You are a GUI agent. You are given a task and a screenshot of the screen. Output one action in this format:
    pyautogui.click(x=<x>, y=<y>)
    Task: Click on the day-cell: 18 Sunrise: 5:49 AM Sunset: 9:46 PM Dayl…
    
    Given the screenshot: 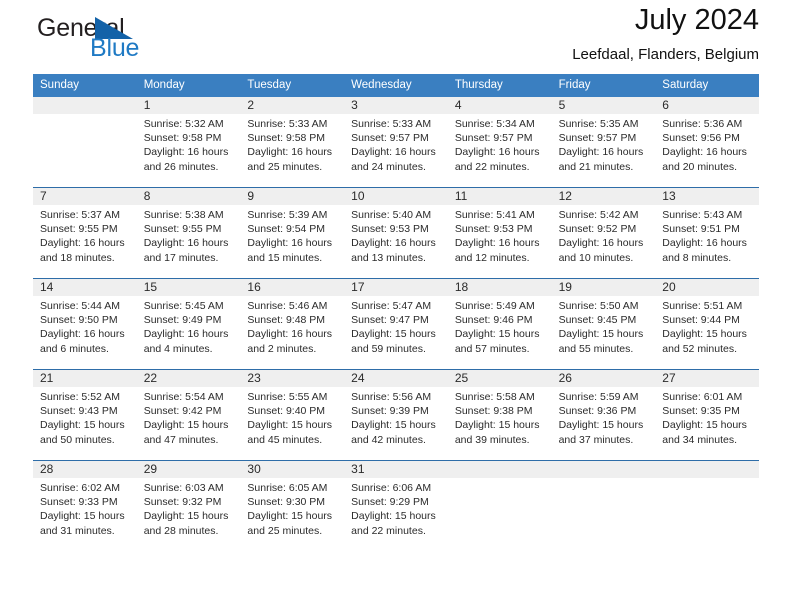 What is the action you would take?
    pyautogui.click(x=500, y=324)
    